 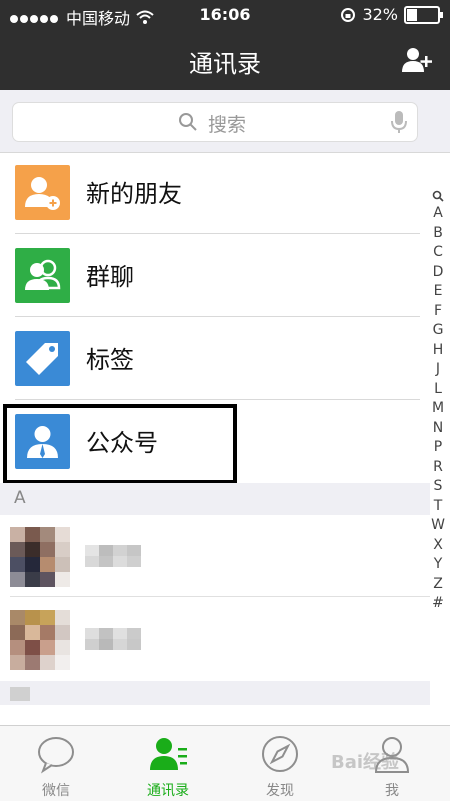 What do you see at coordinates (42, 358) in the screenshot?
I see `tag-icon` at bounding box center [42, 358].